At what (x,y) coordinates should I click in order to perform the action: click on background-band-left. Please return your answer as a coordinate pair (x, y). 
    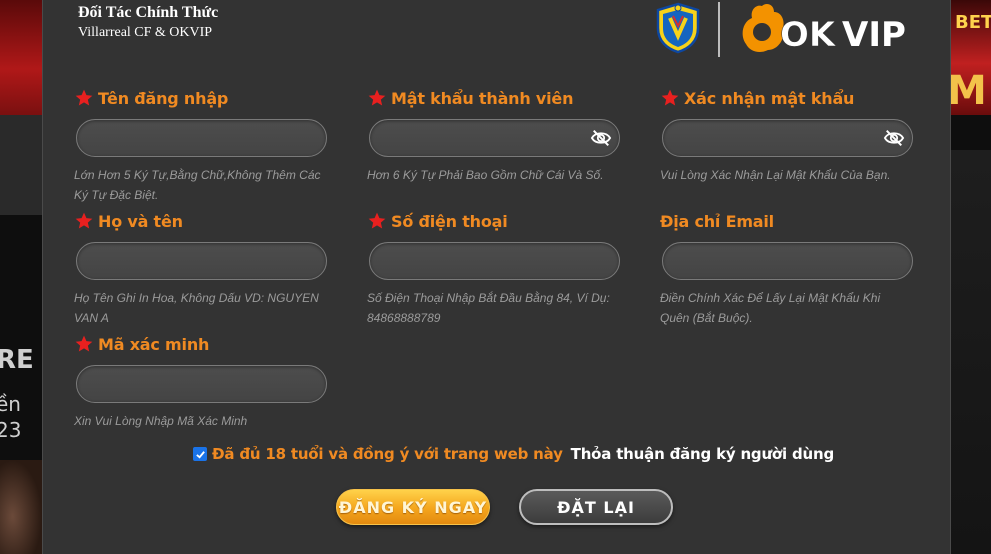
    Looking at the image, I should click on (21, 165).